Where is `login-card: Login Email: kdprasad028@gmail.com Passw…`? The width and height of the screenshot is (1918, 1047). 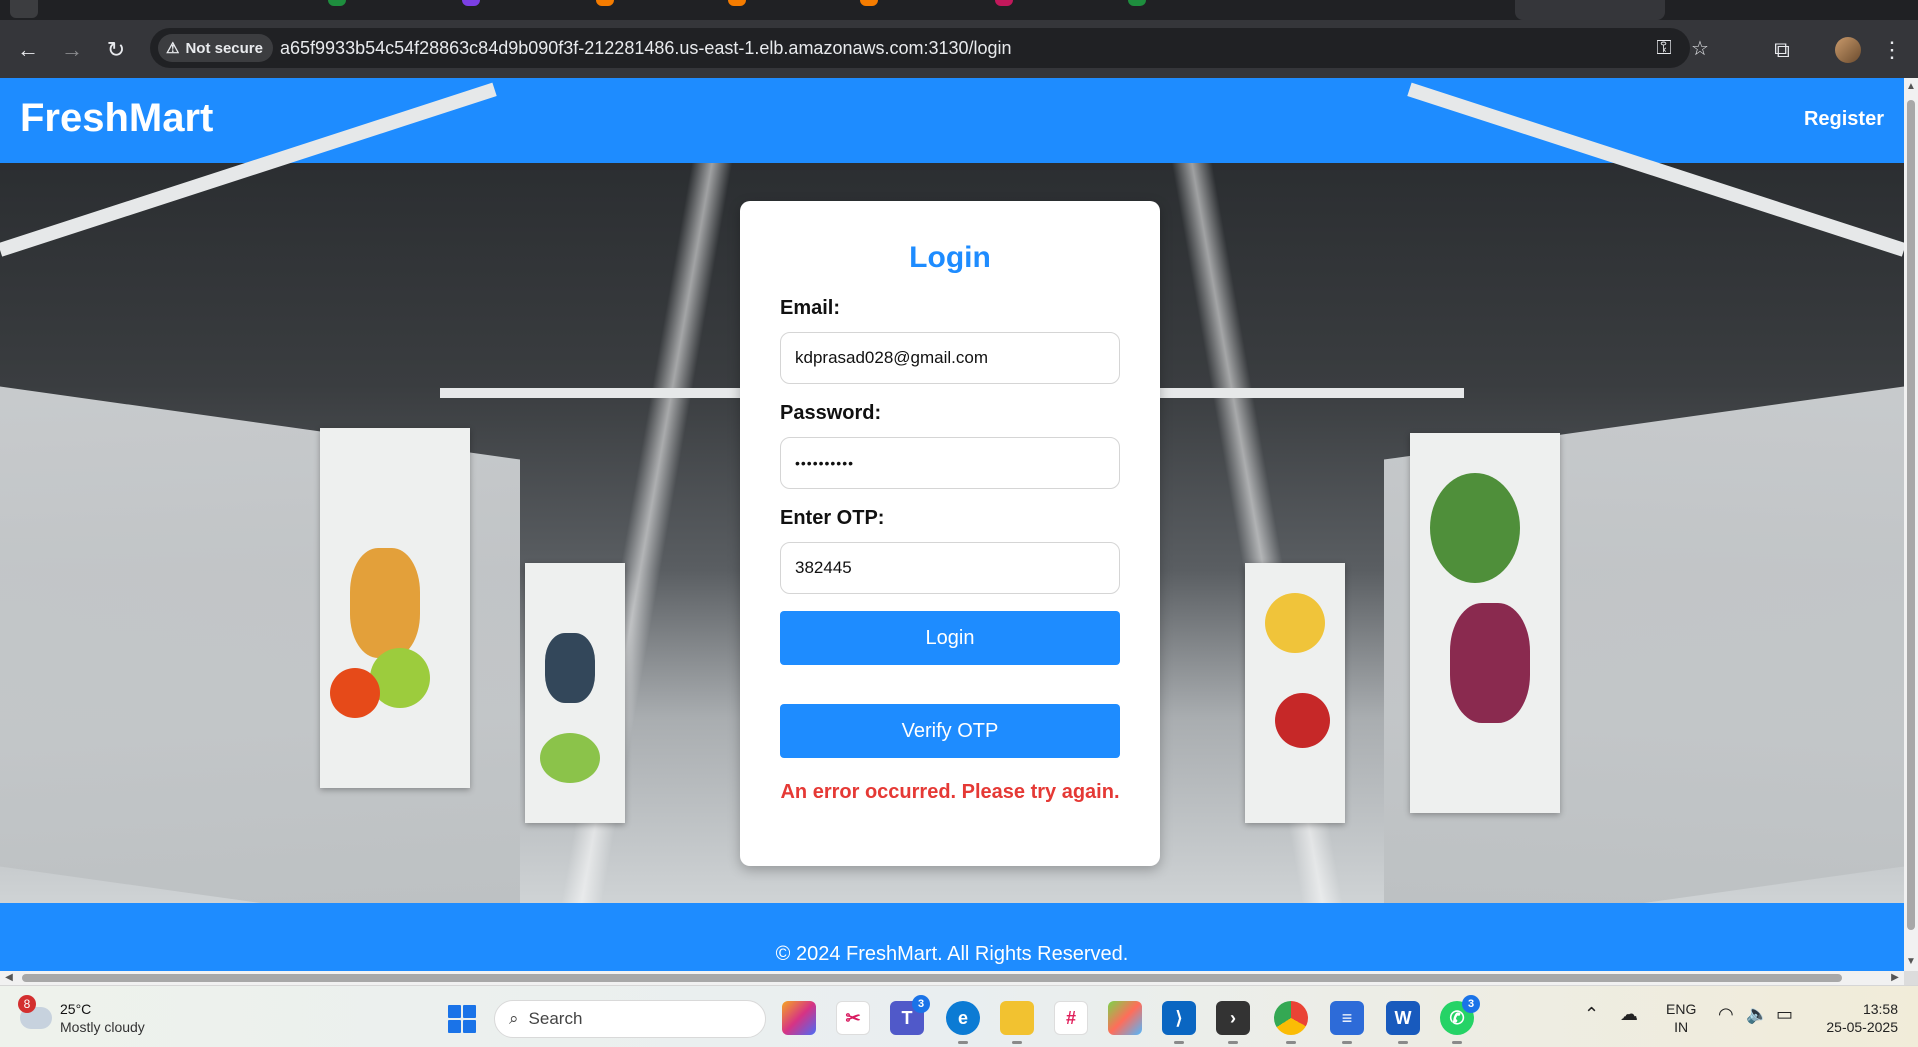
login-card: Login Email: kdprasad028@gmail.com Passw… is located at coordinates (950, 533).